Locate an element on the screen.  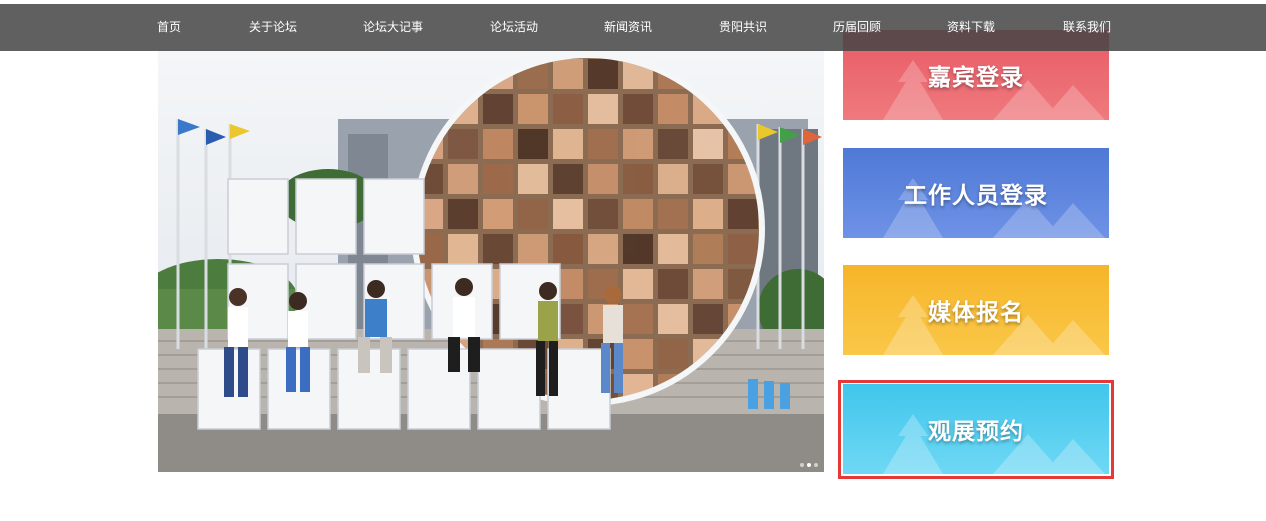
nav-item-news: 新闻资讯 is located at coordinates (628, 27).